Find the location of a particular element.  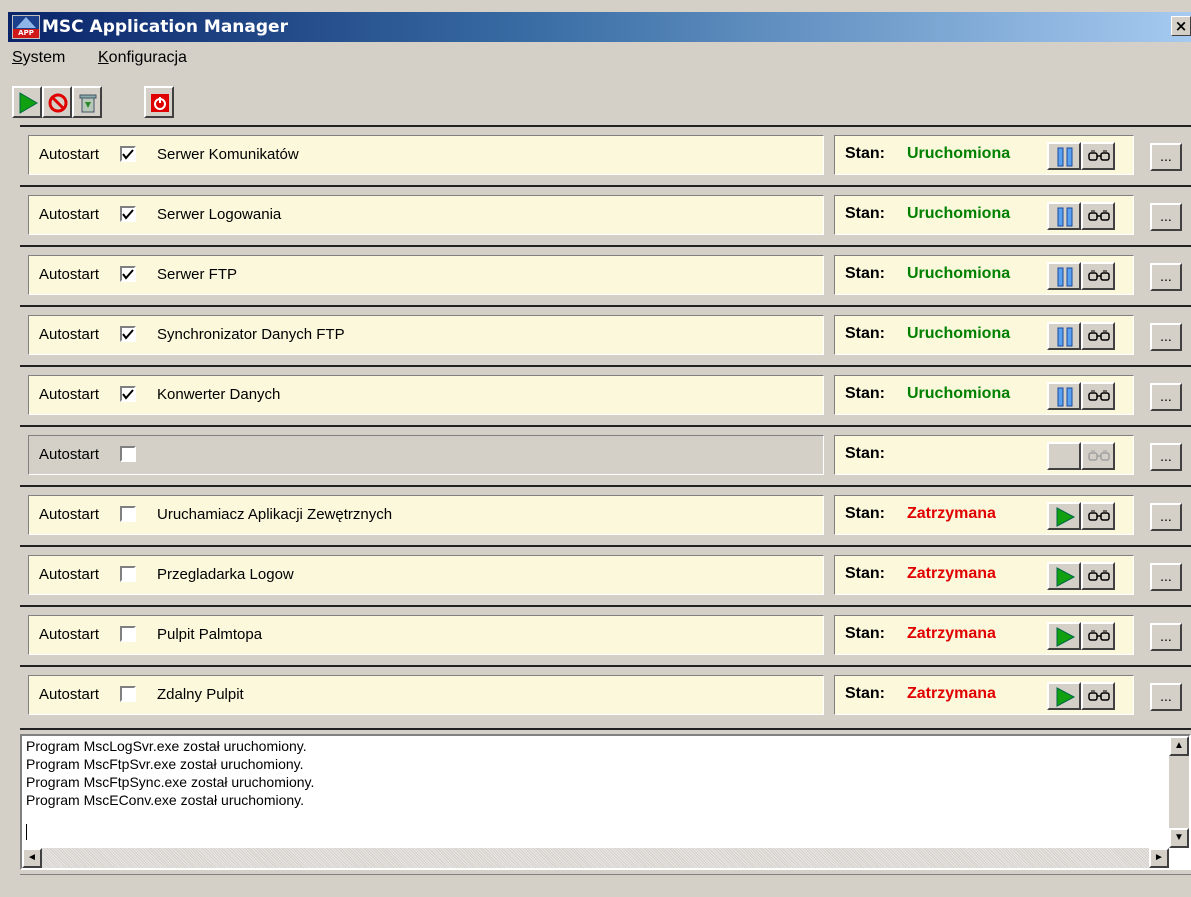

close-button: × is located at coordinates (1181, 26).